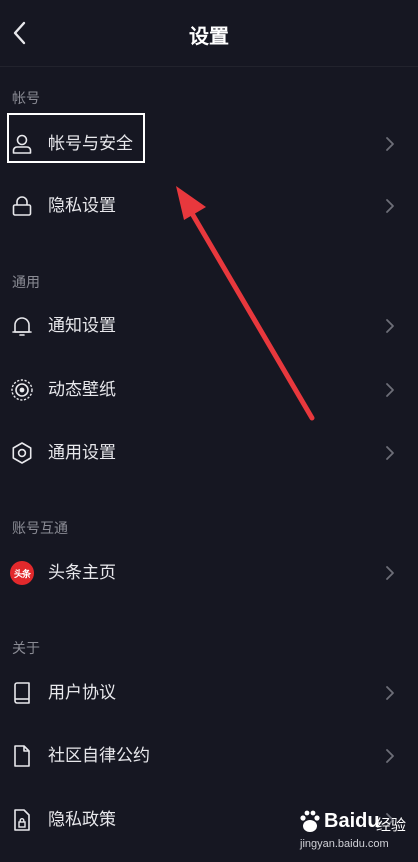 This screenshot has width=418, height=862. Describe the element at coordinates (209, 206) in the screenshot. I see `menu-item-privacy-settings: 隐私设置` at that location.